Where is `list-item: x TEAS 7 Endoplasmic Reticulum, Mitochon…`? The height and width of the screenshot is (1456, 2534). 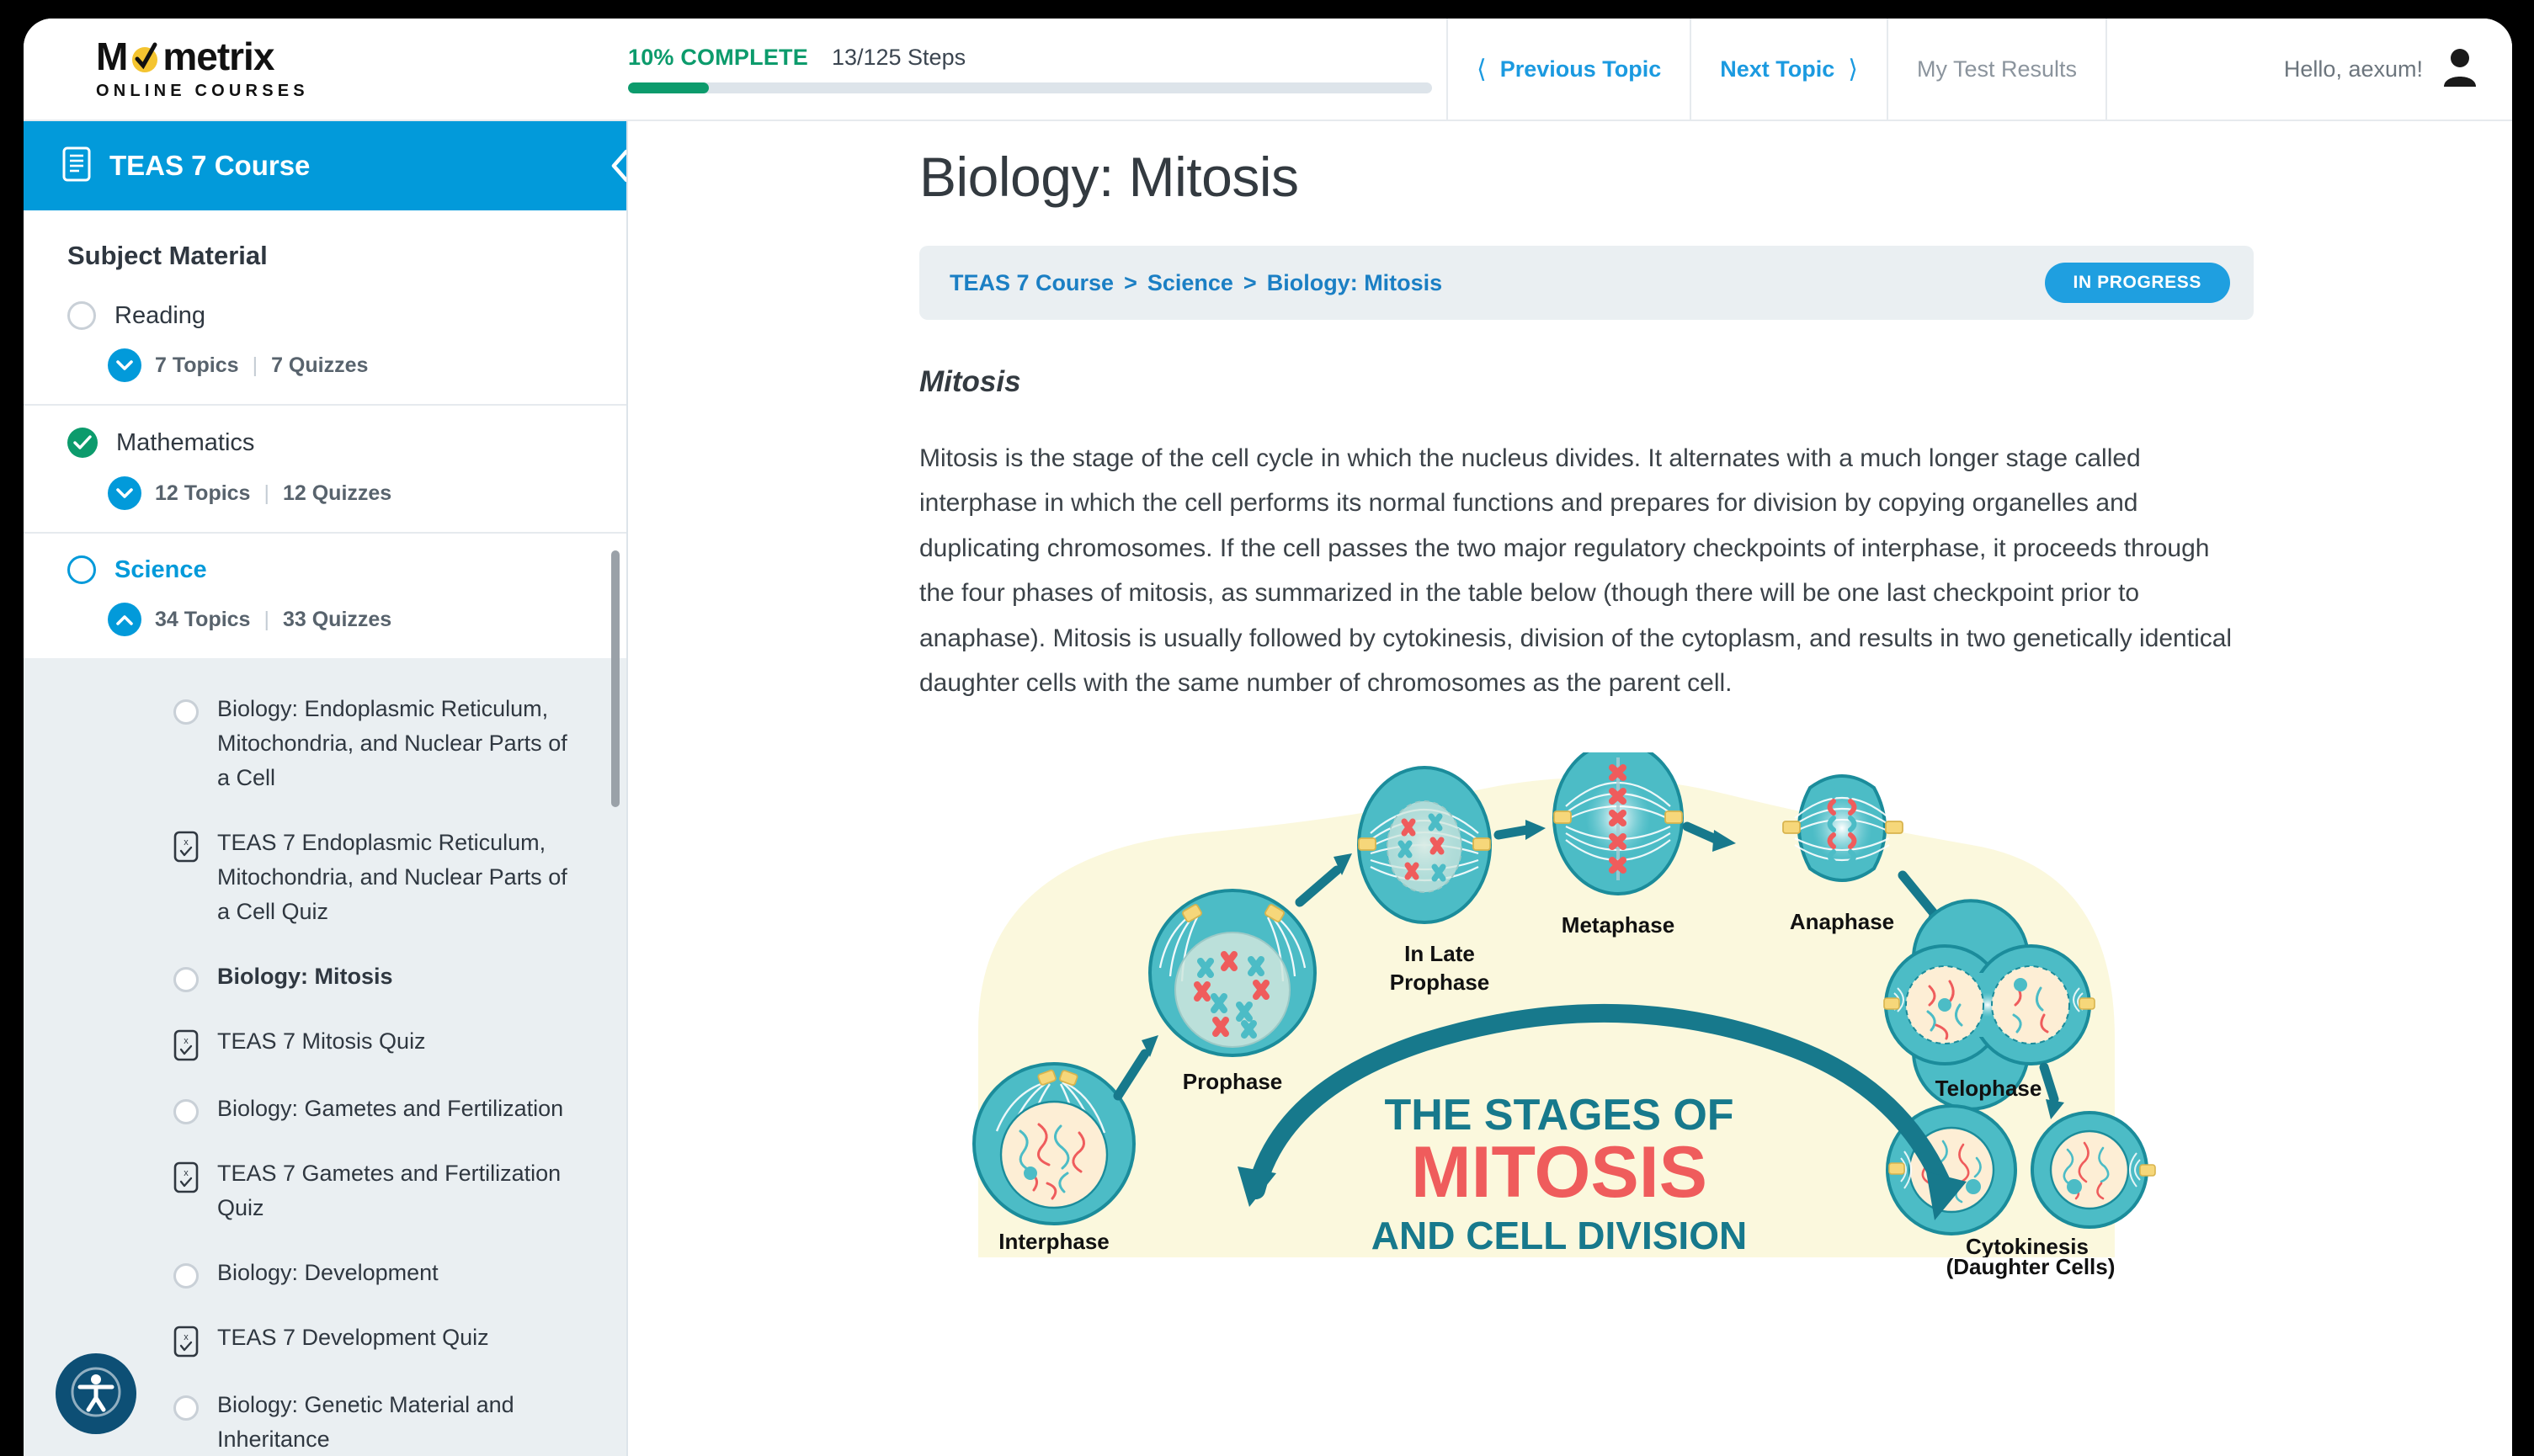 list-item: x TEAS 7 Endoplasmic Reticulum, Mitochon… is located at coordinates (325, 877).